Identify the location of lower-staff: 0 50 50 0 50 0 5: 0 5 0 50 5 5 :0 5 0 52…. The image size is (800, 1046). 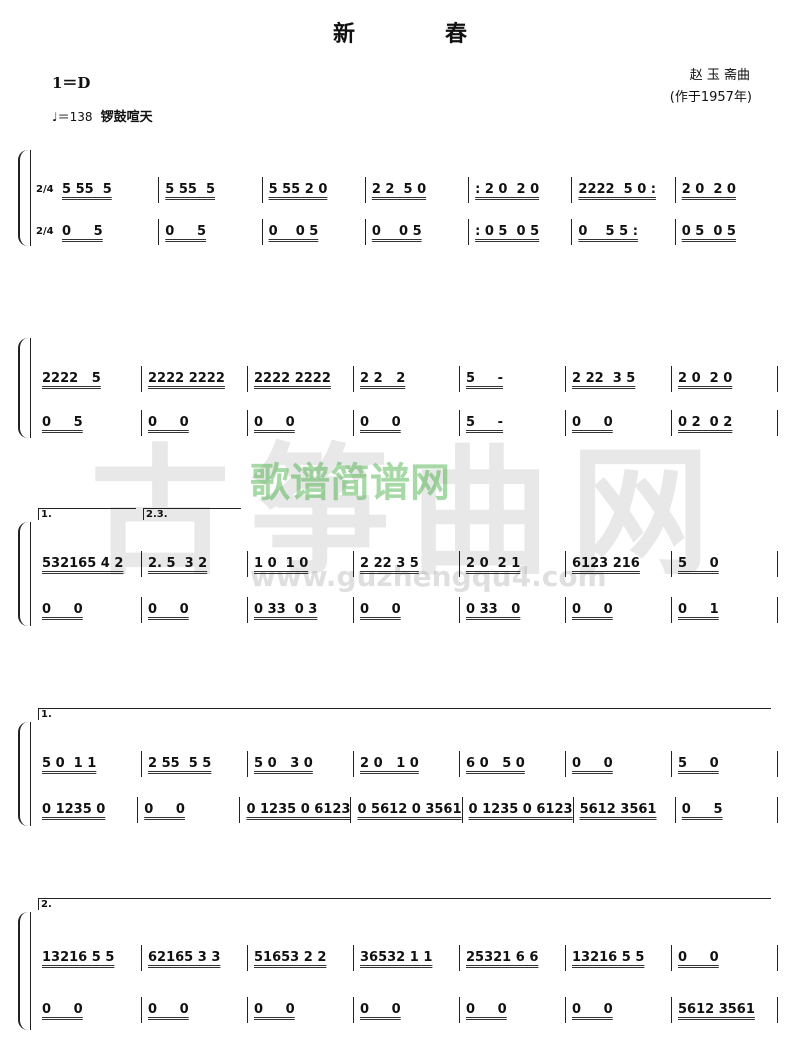
(407, 232).